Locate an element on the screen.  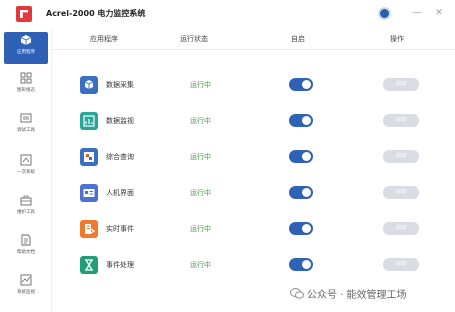
sidebar-item-label: 维护工具 is located at coordinates (26, 212).